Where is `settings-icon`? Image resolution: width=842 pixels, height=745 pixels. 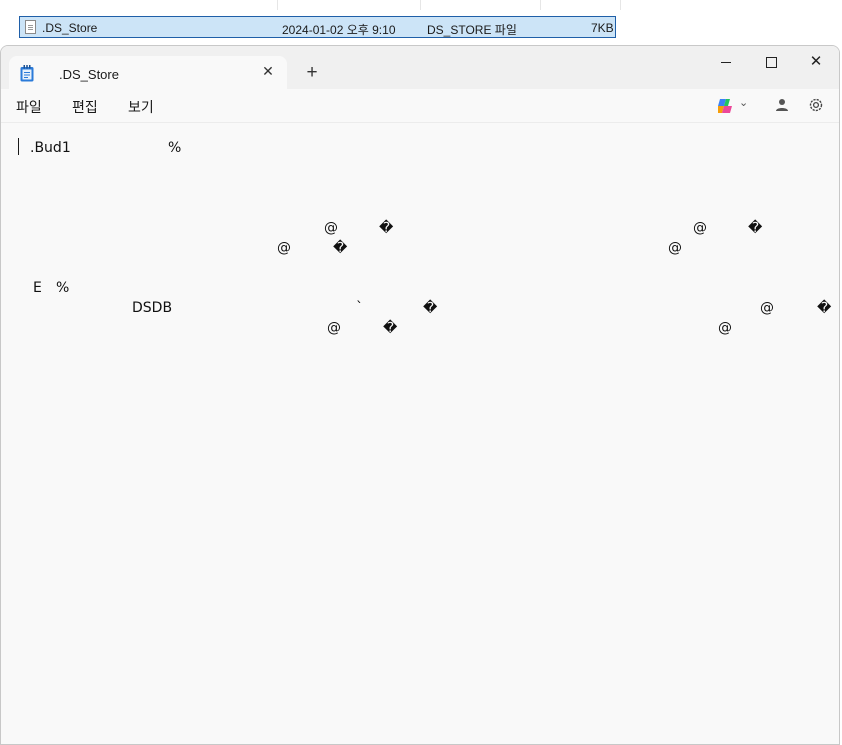
settings-icon is located at coordinates (816, 105).